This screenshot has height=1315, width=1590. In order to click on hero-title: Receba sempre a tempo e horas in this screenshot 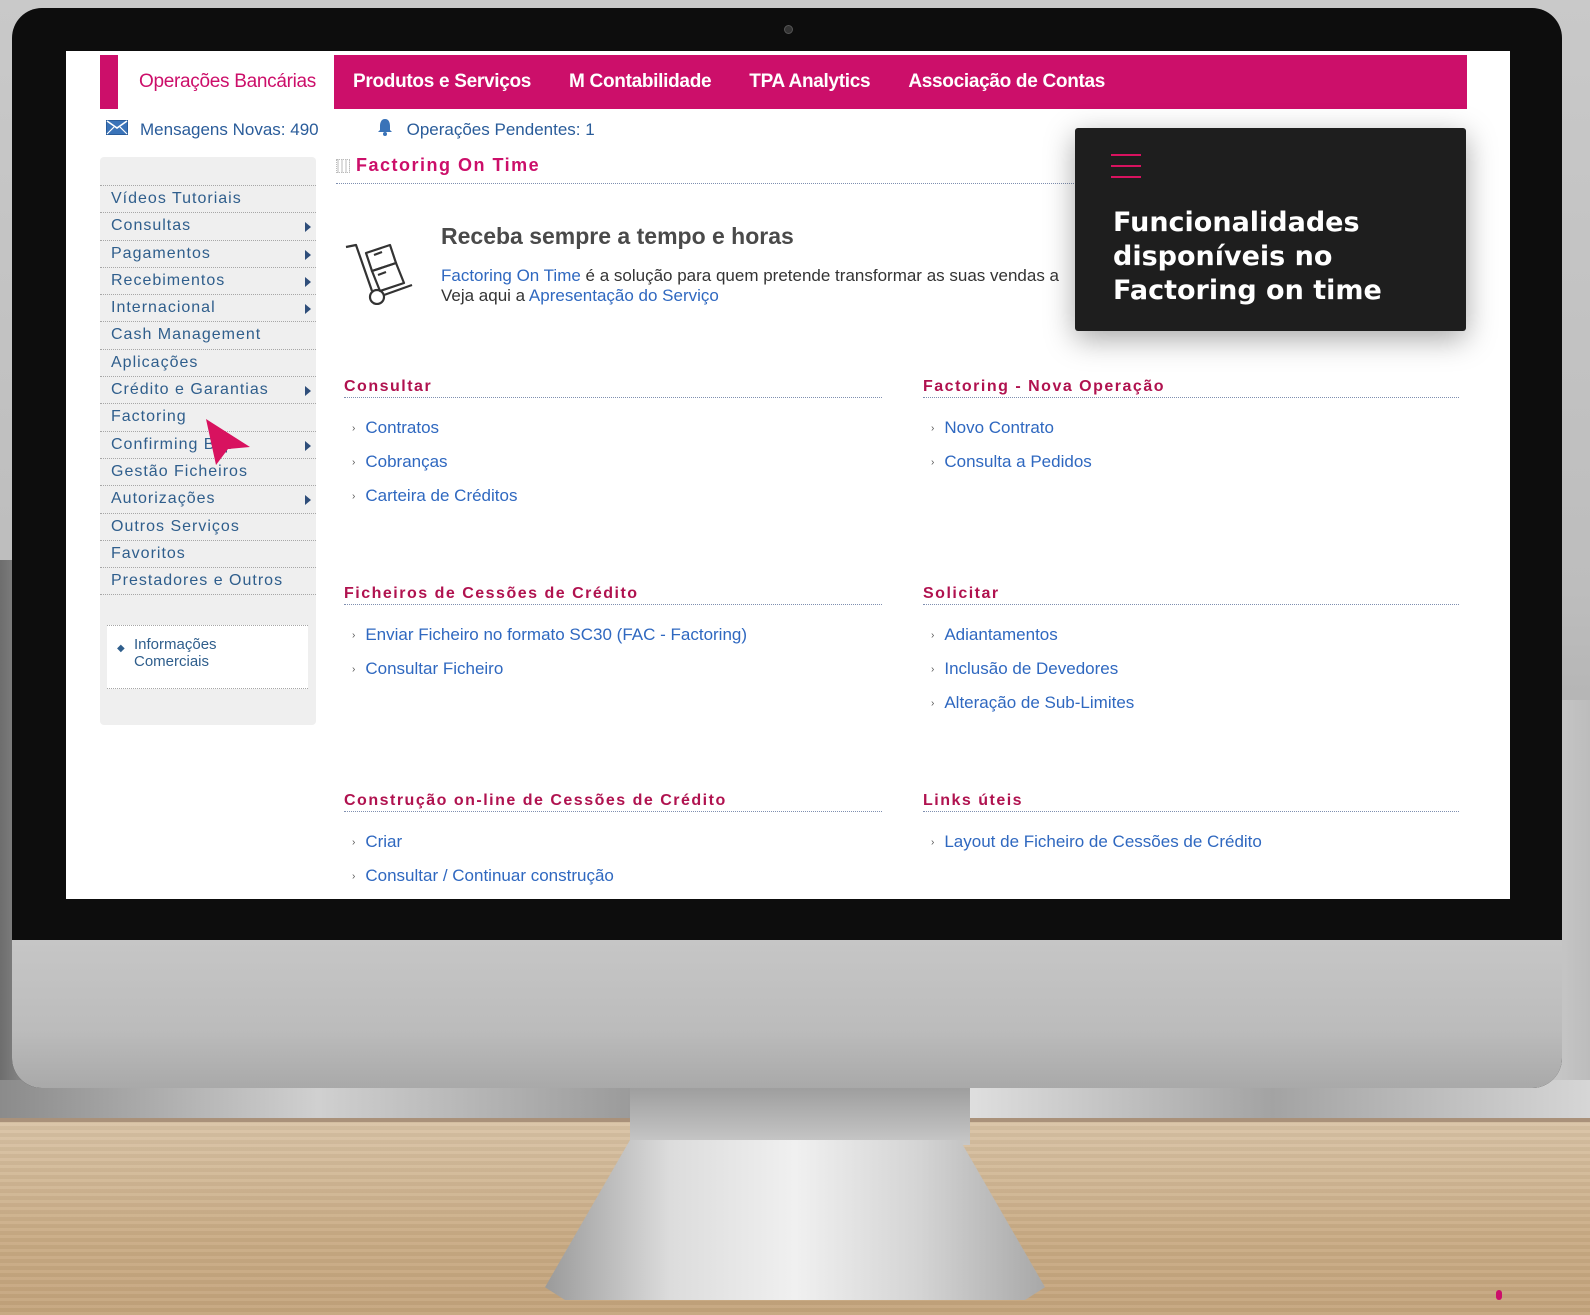, I will do `click(617, 236)`.